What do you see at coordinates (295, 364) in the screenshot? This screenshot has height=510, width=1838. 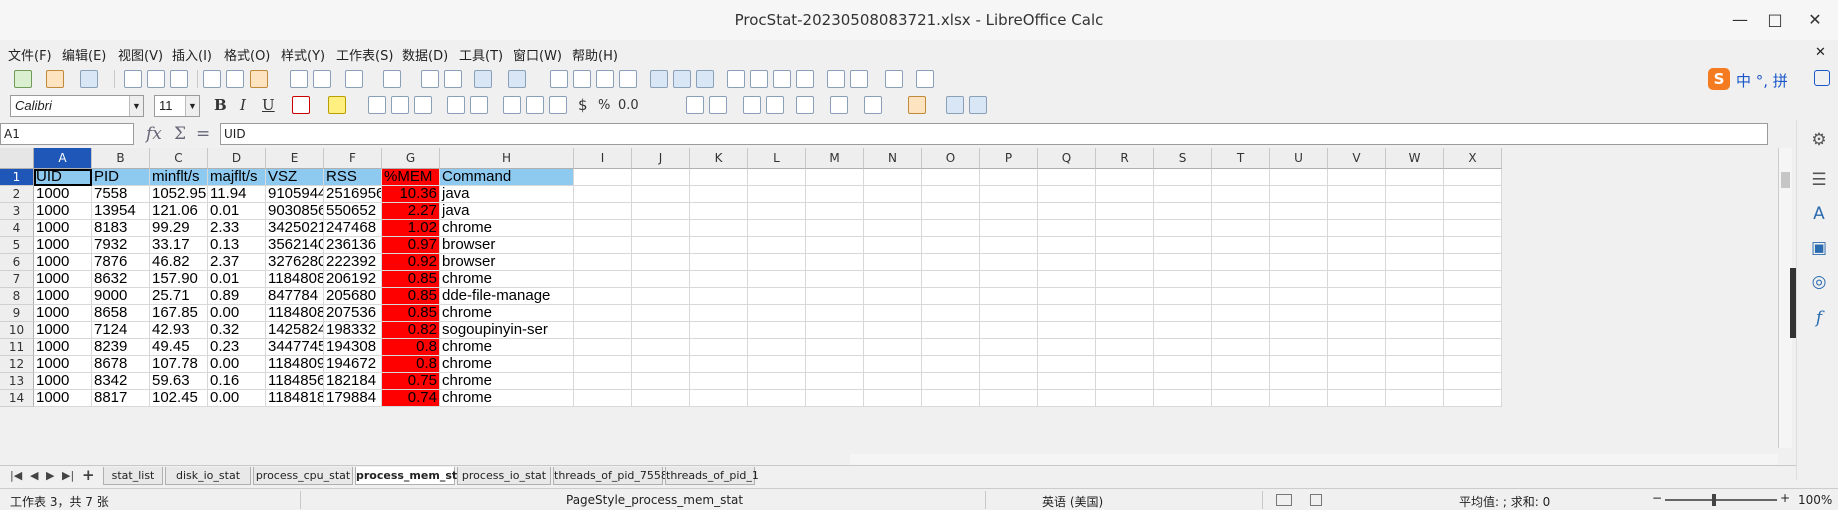 I see `table-cell: 11848093` at bounding box center [295, 364].